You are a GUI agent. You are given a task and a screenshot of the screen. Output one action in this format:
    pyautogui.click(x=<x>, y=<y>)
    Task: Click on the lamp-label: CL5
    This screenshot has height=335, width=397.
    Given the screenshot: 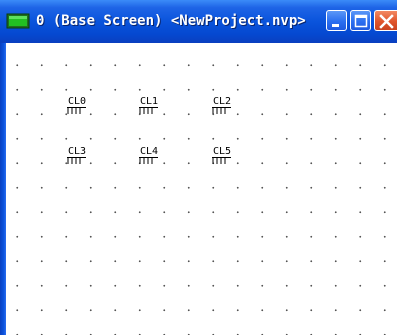 What is the action you would take?
    pyautogui.click(x=222, y=151)
    